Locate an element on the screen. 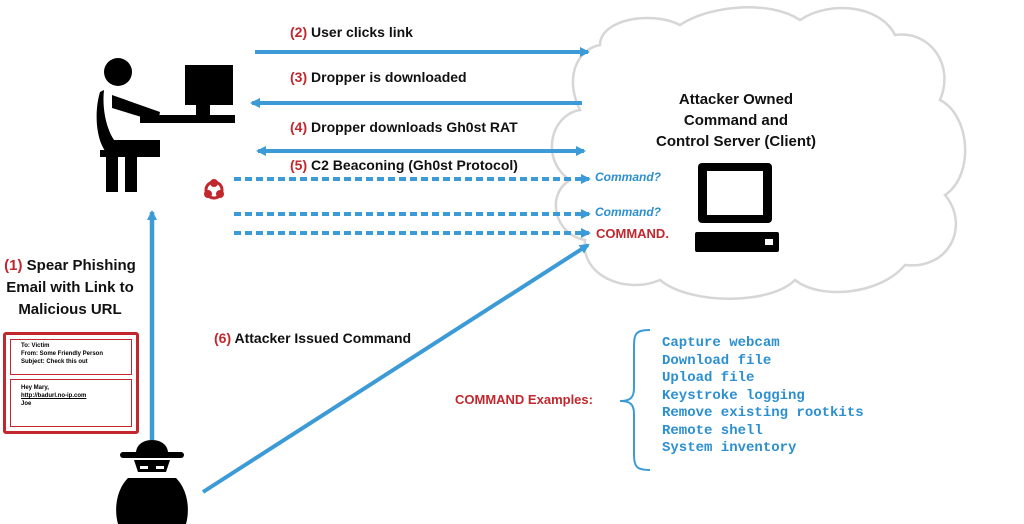  step-3-label: (3) Dropper is downloaded is located at coordinates (378, 77).